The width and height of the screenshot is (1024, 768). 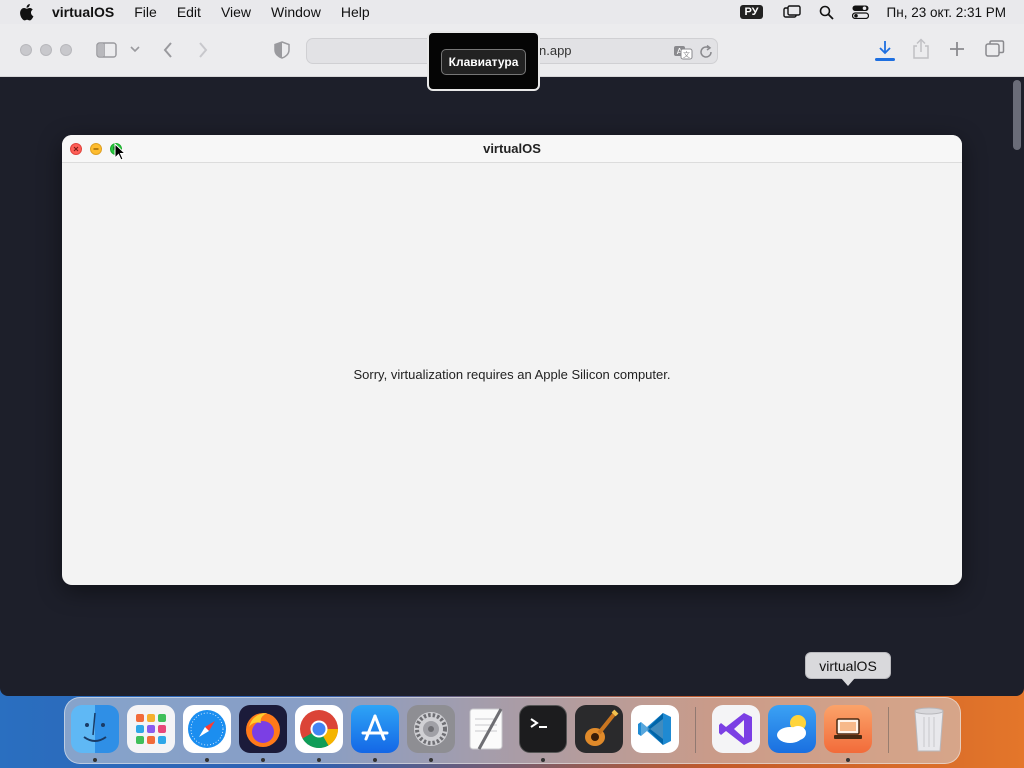 I want to click on dock-garageband-icon, so click(x=599, y=729).